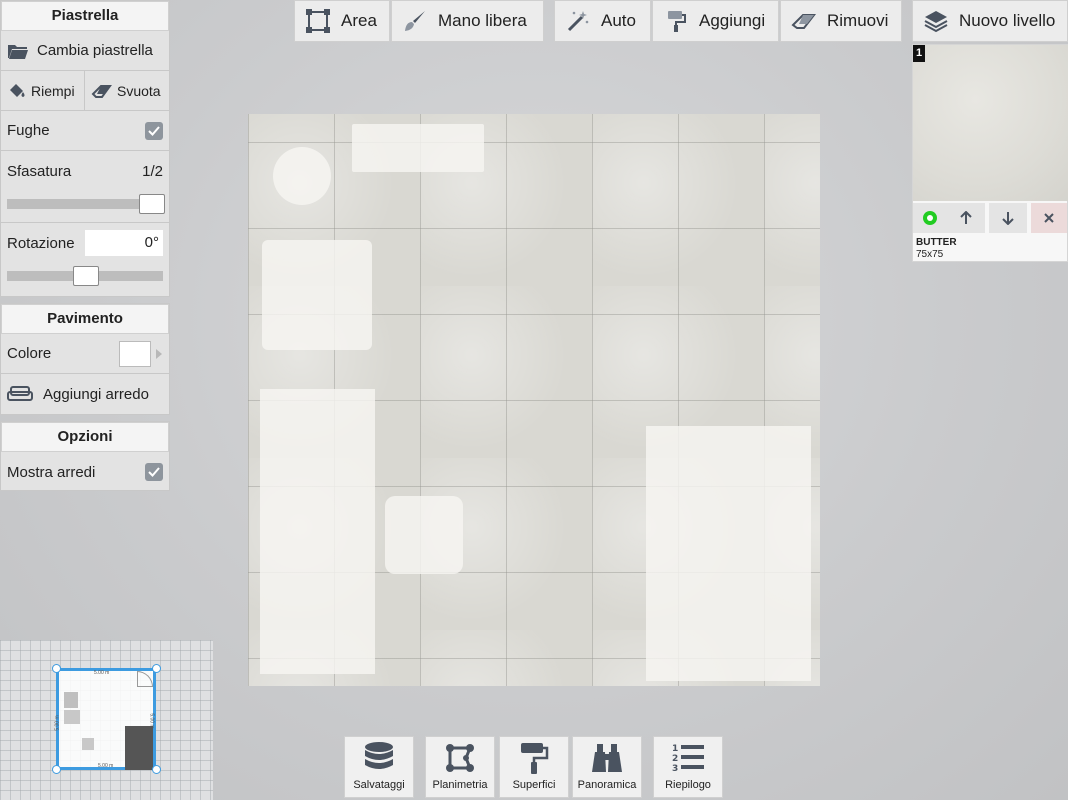 The height and width of the screenshot is (800, 1068). What do you see at coordinates (1008, 218) in the screenshot?
I see `level-down-button` at bounding box center [1008, 218].